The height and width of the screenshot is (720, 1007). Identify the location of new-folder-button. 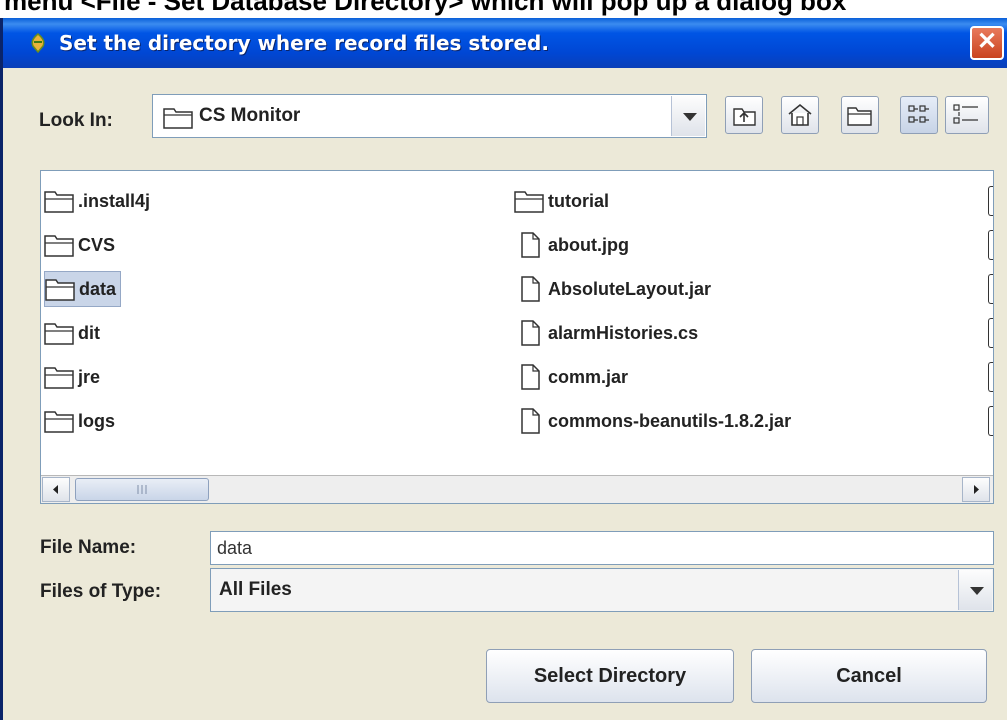
(860, 115).